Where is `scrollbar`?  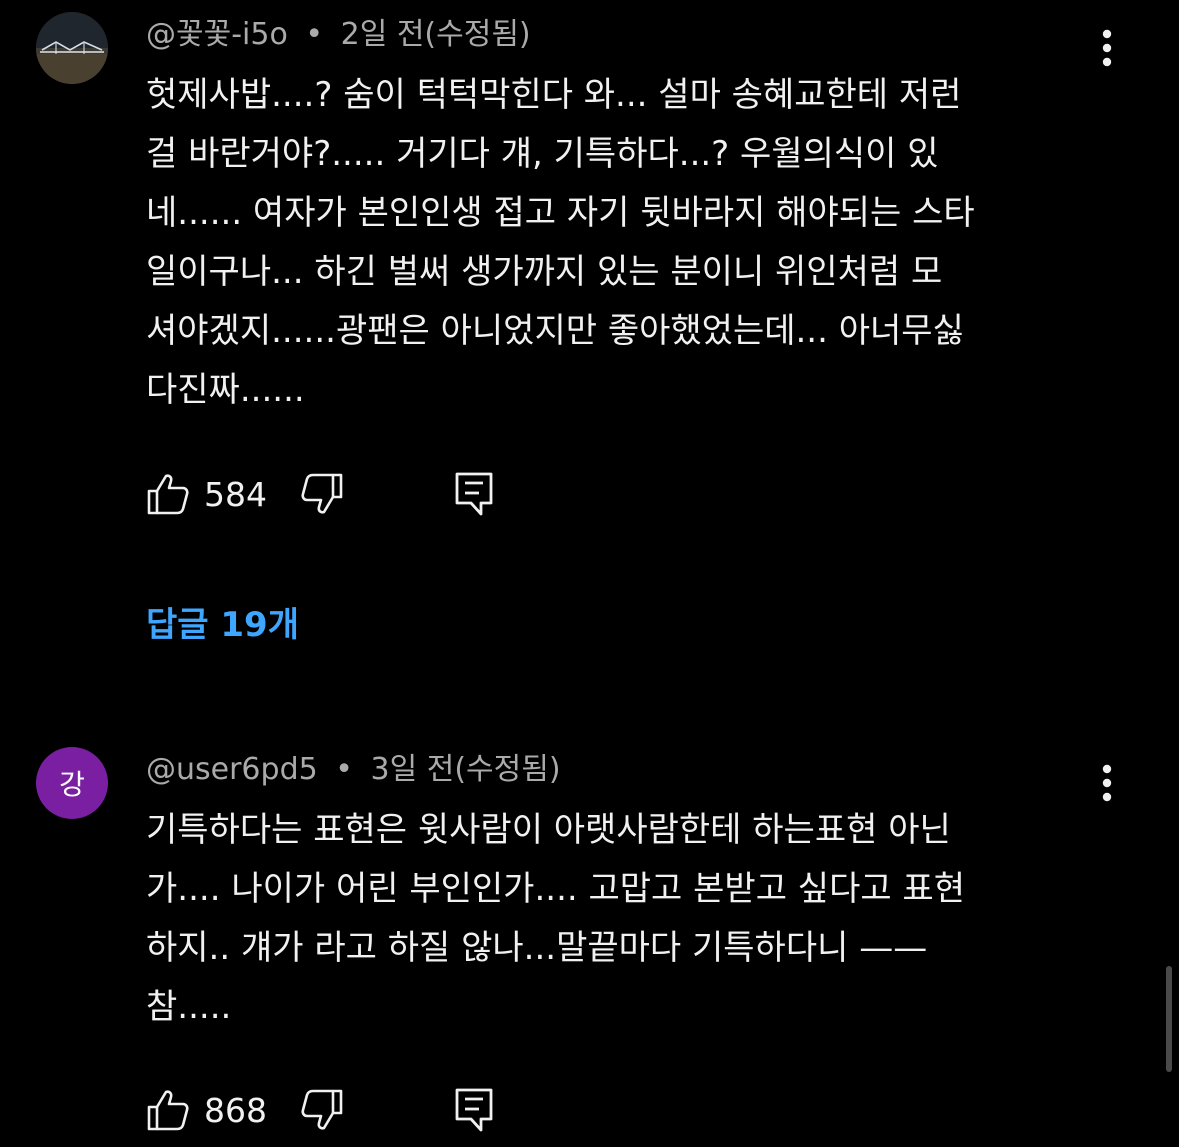
scrollbar is located at coordinates (1169, 1019).